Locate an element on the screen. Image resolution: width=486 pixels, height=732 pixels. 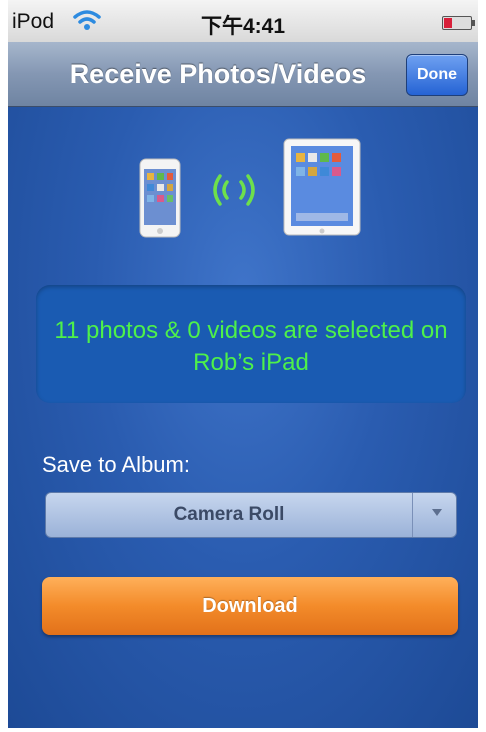
dropdown-arrow-icon is located at coordinates (437, 512).